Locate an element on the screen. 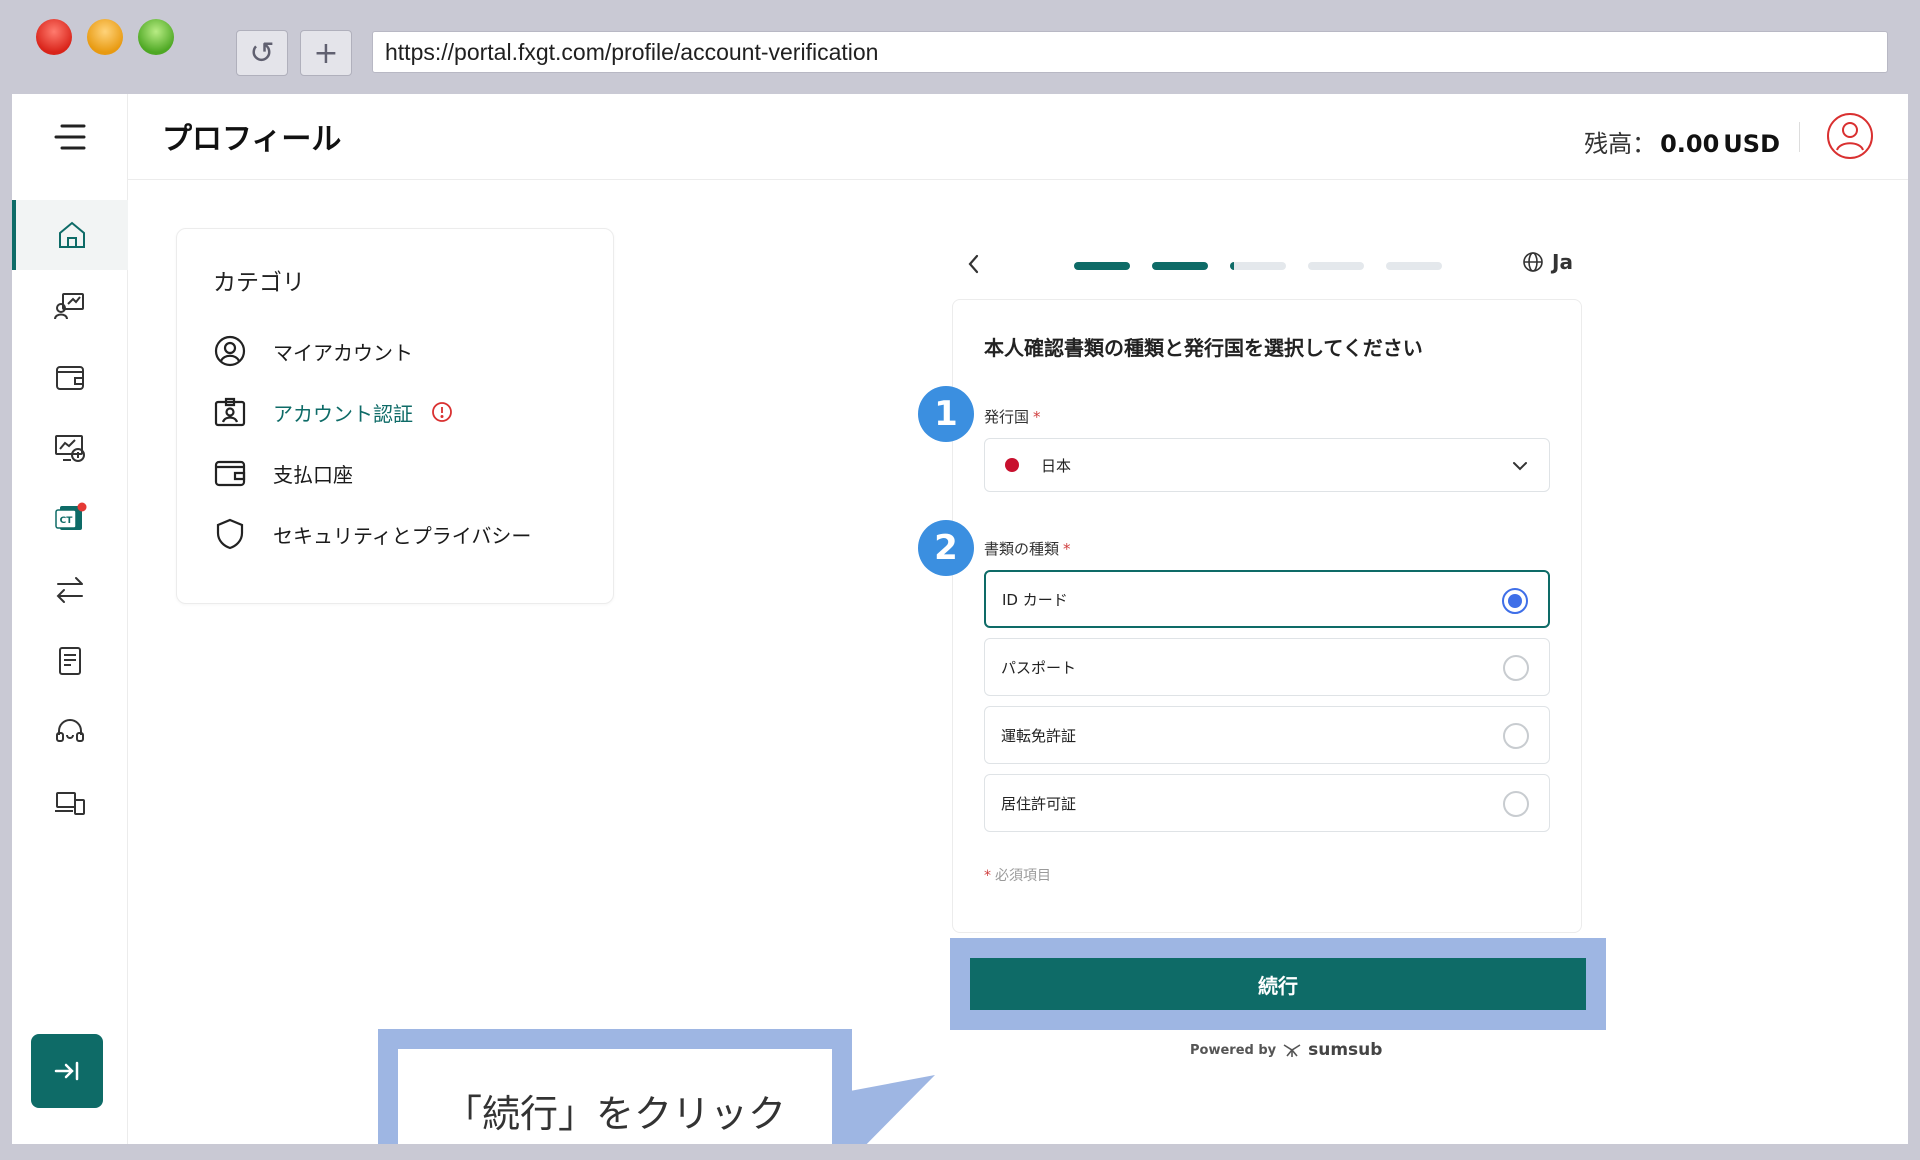 This screenshot has height=1160, width=1920. sumsub-logo-icon is located at coordinates (1292, 1050).